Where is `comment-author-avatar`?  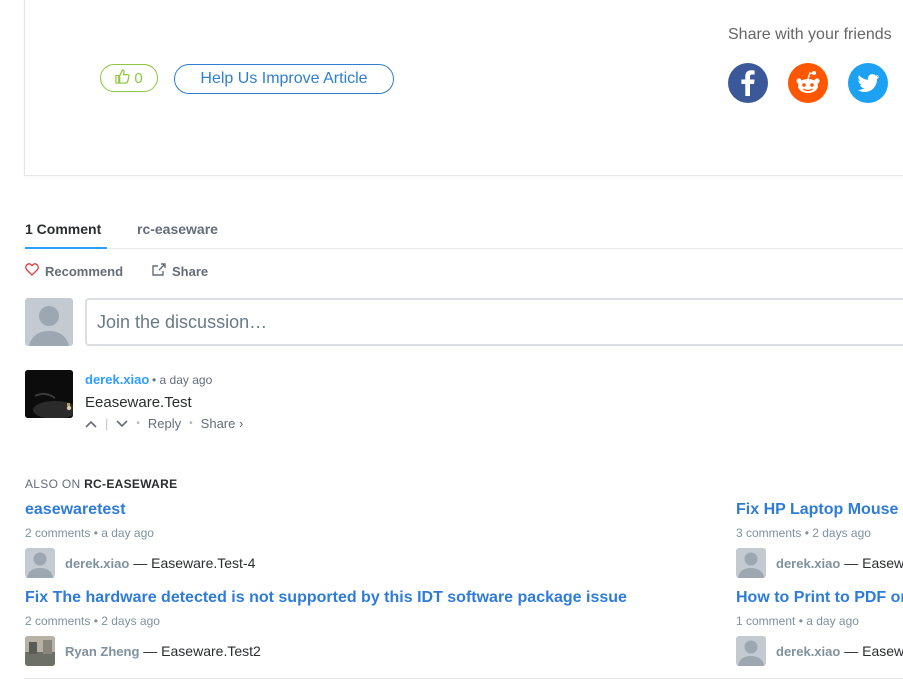 comment-author-avatar is located at coordinates (49, 394).